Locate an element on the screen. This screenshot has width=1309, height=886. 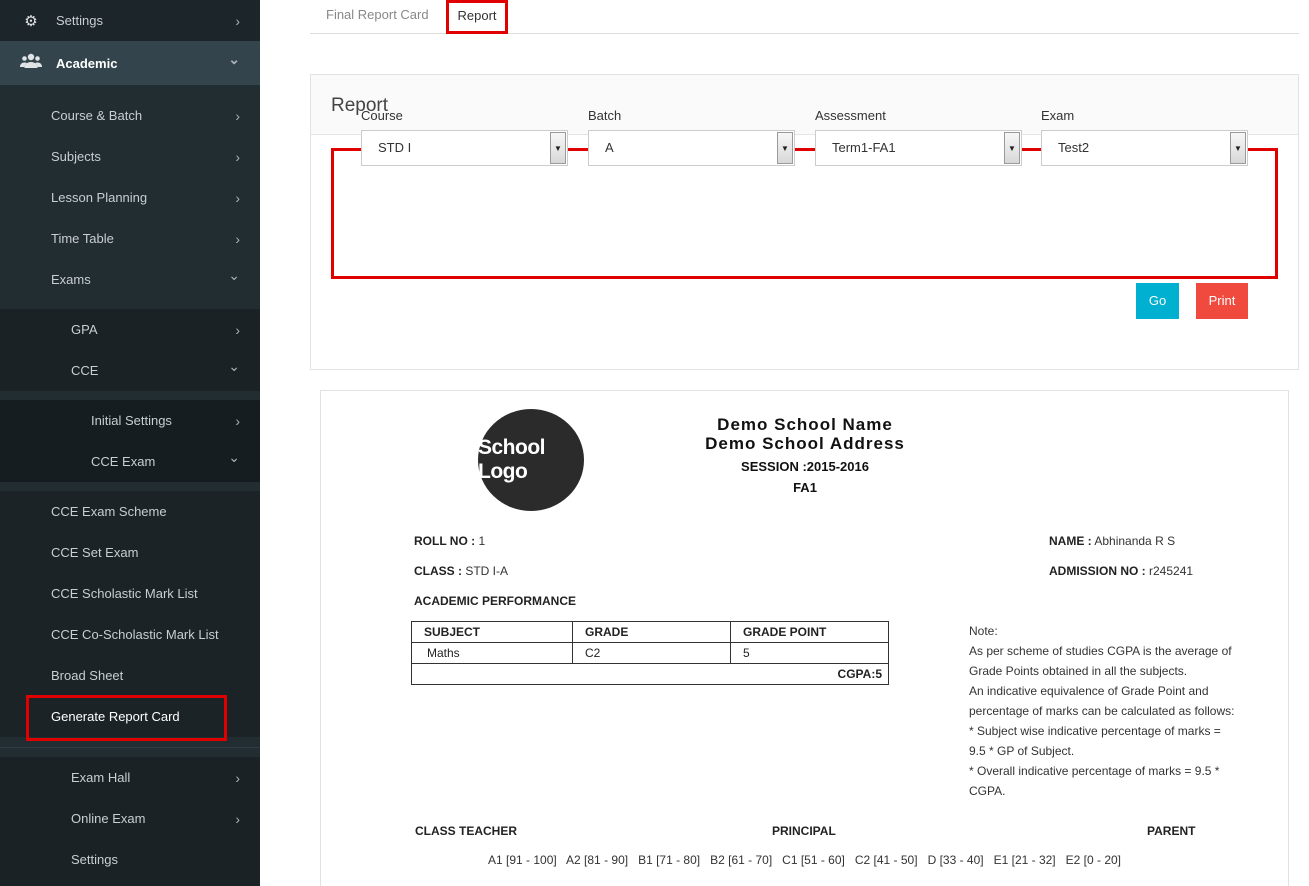
sidebar-item-course-batch: Course & Batch › is located at coordinates (130, 115).